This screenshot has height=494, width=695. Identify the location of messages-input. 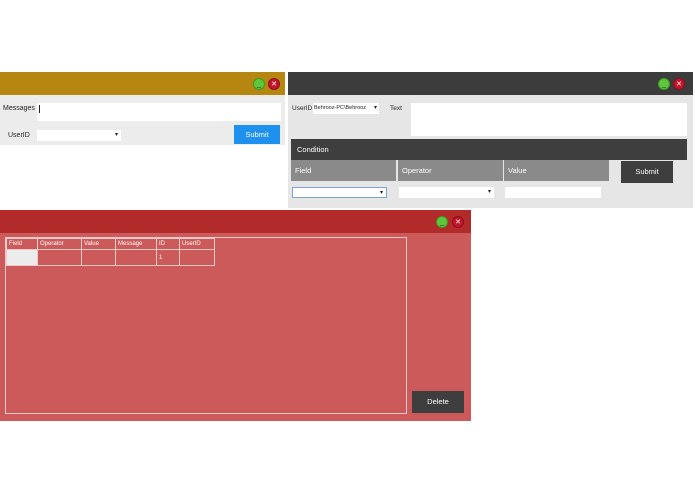
(159, 112).